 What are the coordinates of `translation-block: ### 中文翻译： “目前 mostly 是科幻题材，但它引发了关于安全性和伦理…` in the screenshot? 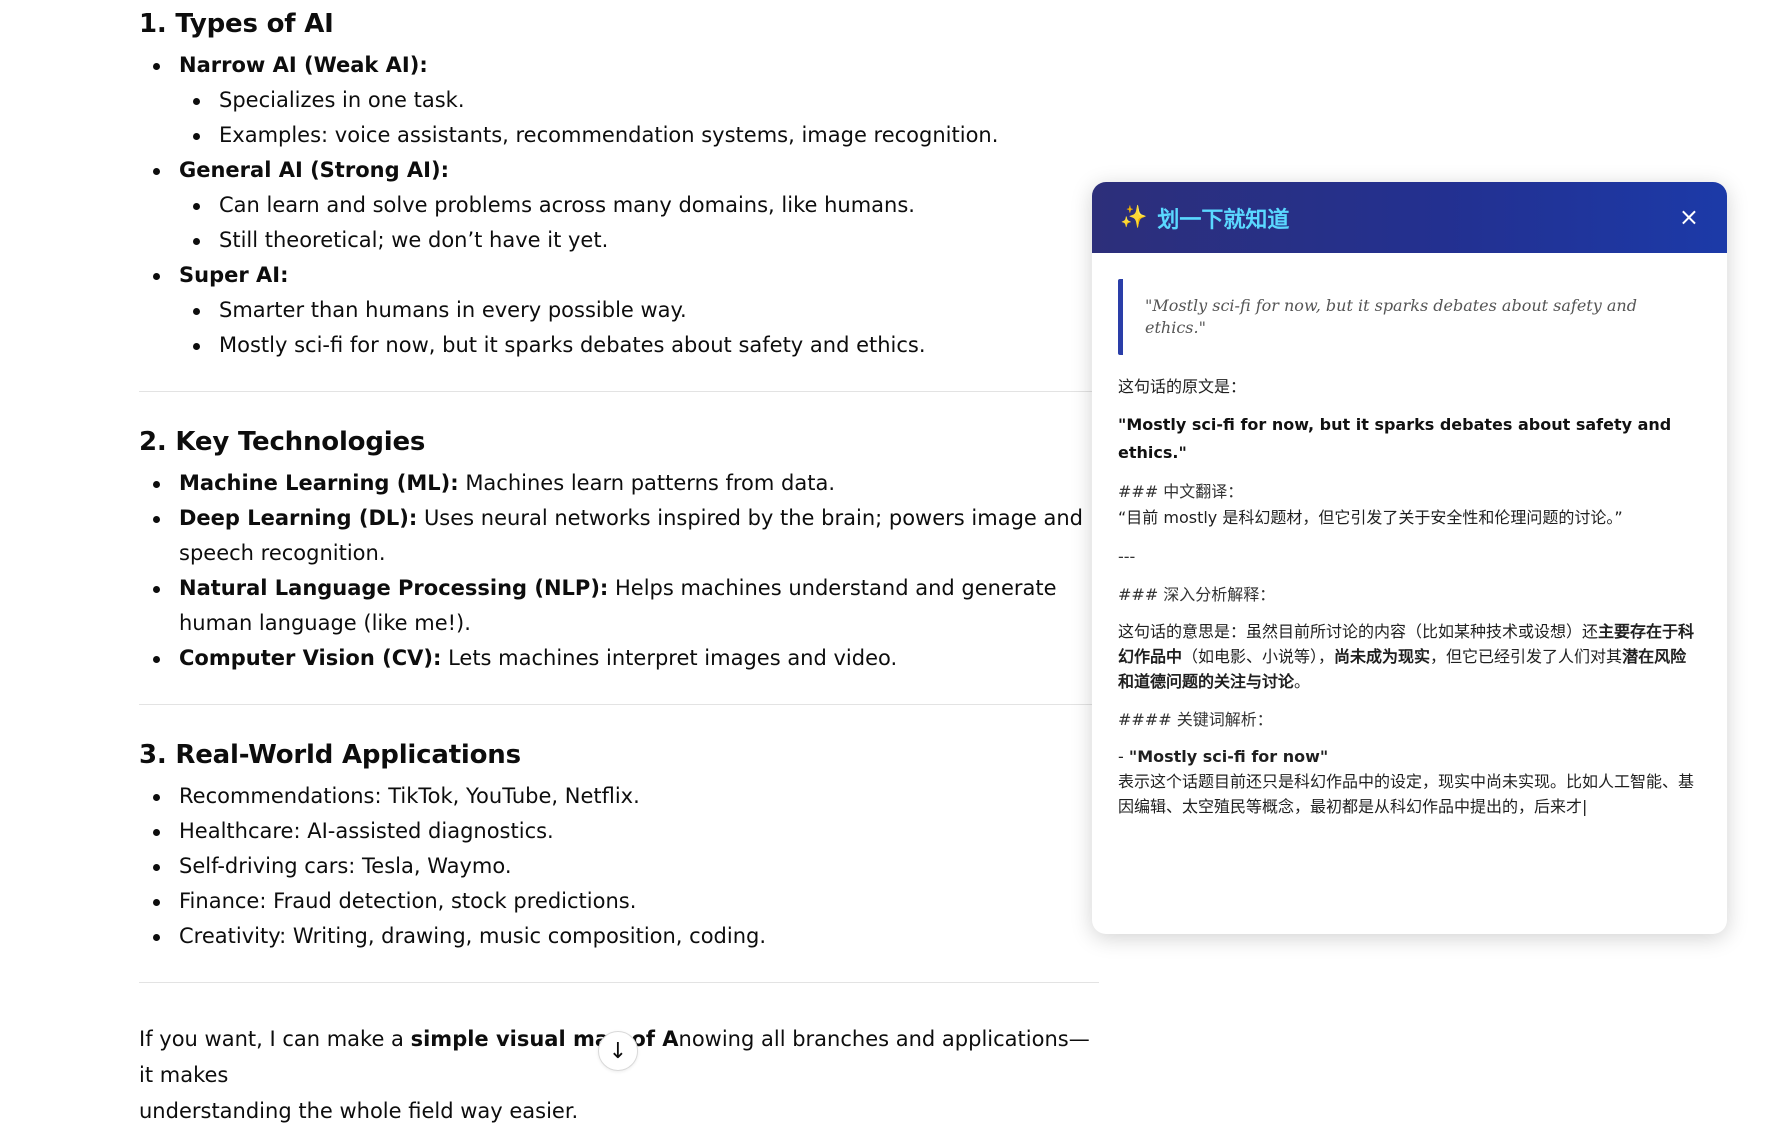 It's located at (1409, 505).